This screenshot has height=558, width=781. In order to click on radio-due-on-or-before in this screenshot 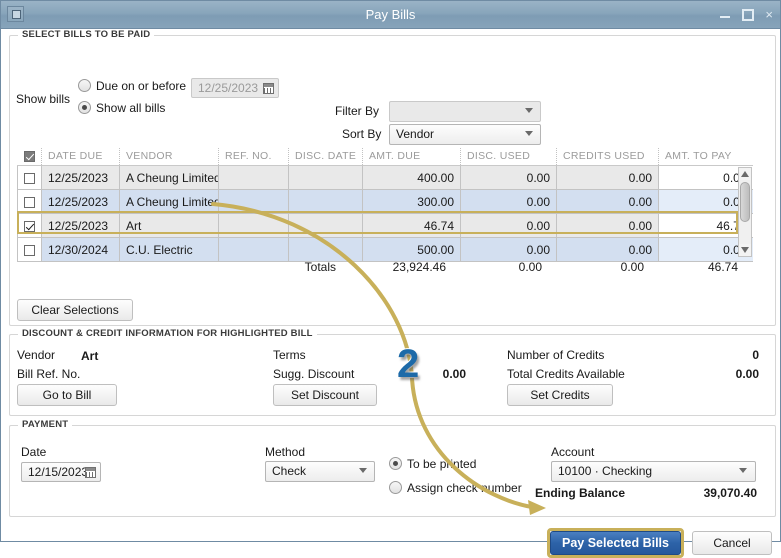, I will do `click(84, 85)`.